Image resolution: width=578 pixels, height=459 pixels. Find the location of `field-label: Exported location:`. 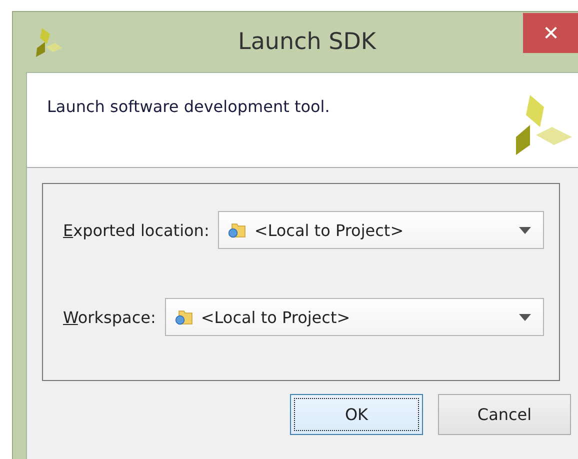

field-label: Exported location: is located at coordinates (136, 230).